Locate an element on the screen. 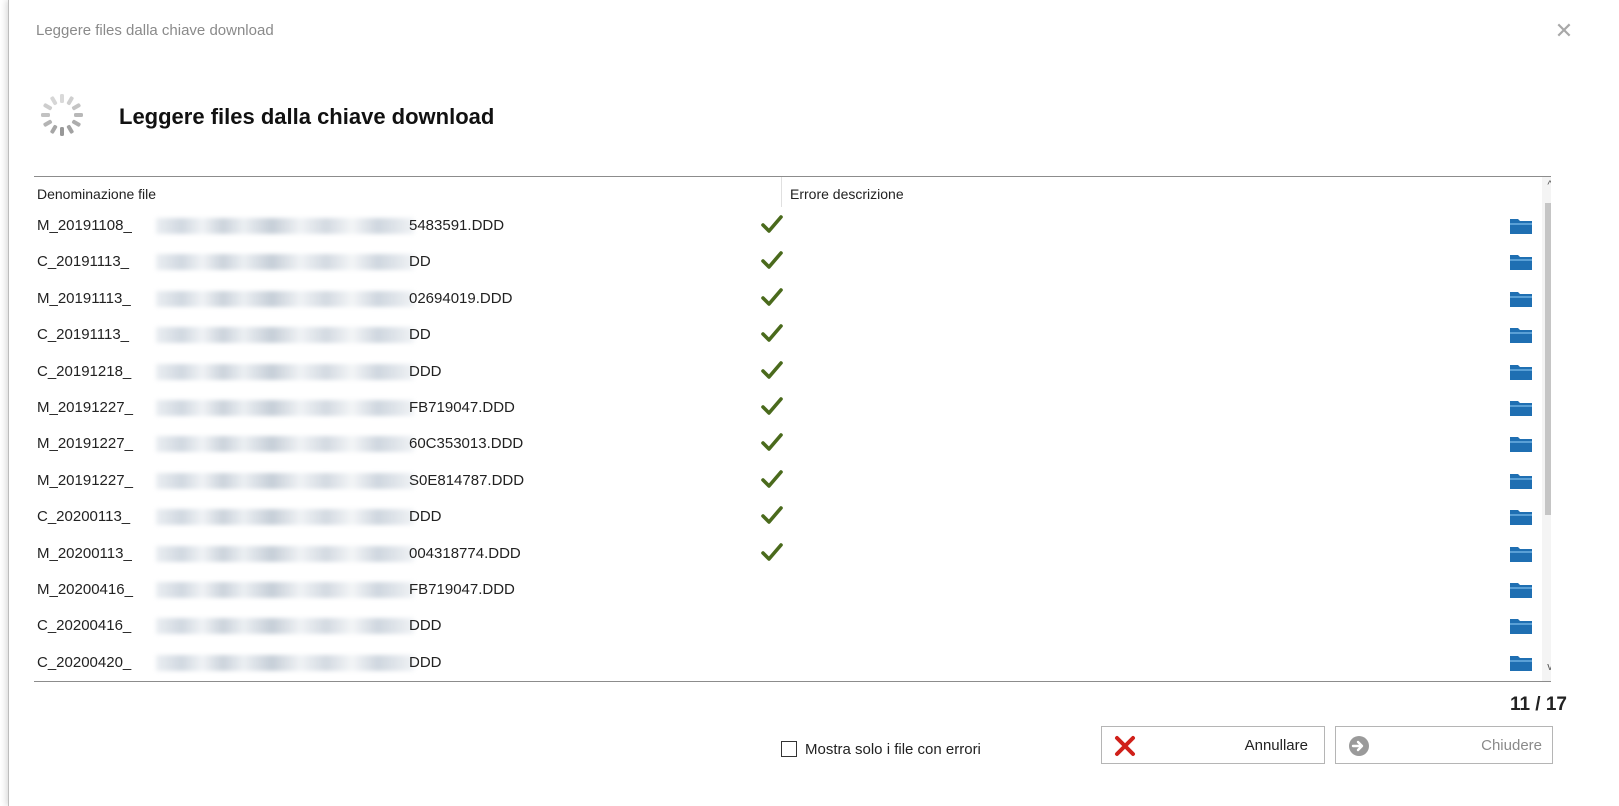  file-name-prefix: M_20200416_ is located at coordinates (85, 589).